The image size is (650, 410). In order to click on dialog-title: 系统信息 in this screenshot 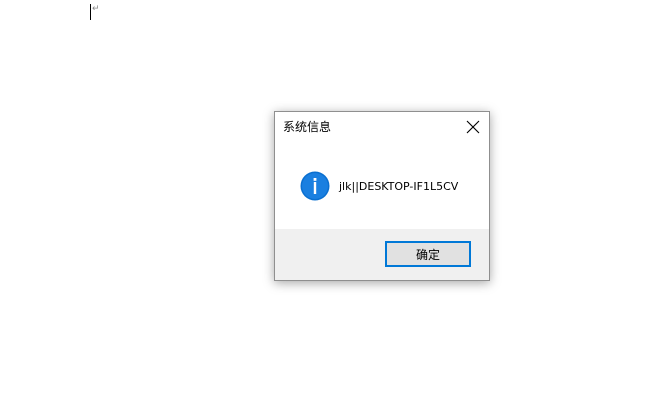, I will do `click(307, 127)`.